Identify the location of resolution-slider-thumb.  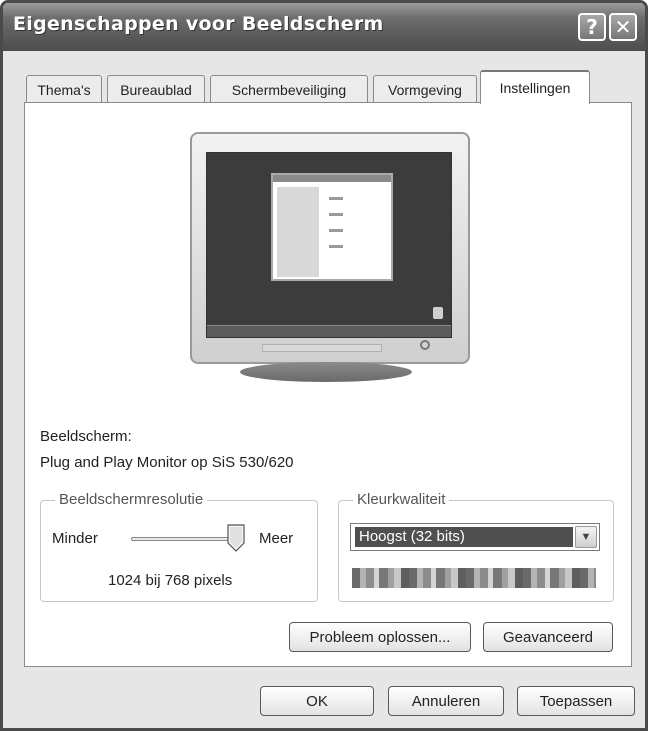
(236, 538).